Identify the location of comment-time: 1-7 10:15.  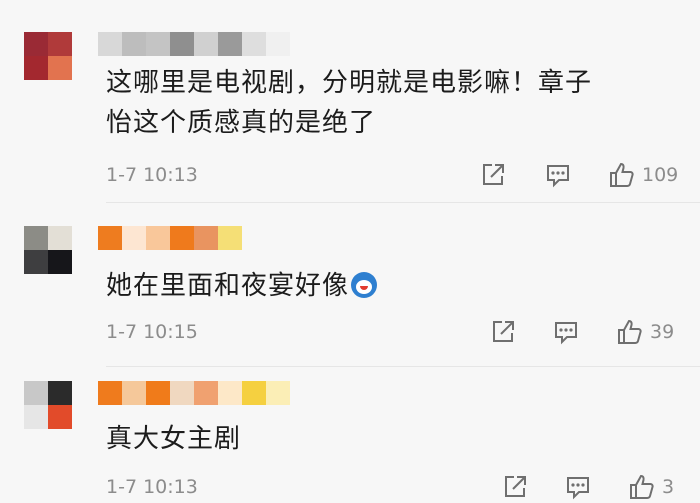
(152, 332).